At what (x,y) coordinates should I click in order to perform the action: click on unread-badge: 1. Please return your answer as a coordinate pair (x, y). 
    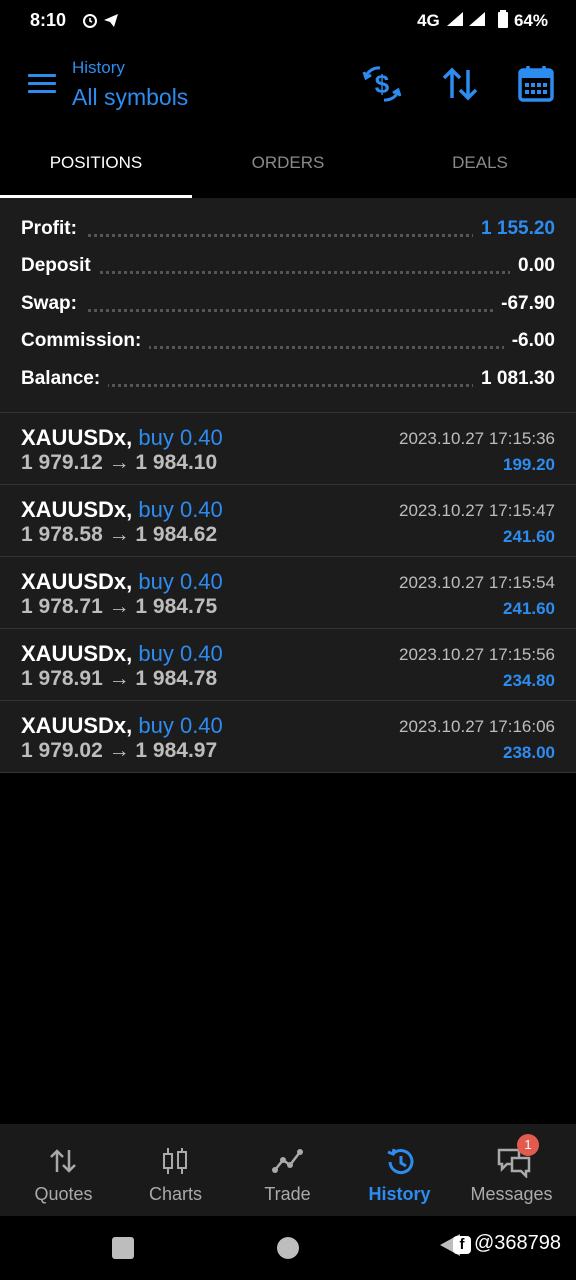
    Looking at the image, I should click on (528, 1145).